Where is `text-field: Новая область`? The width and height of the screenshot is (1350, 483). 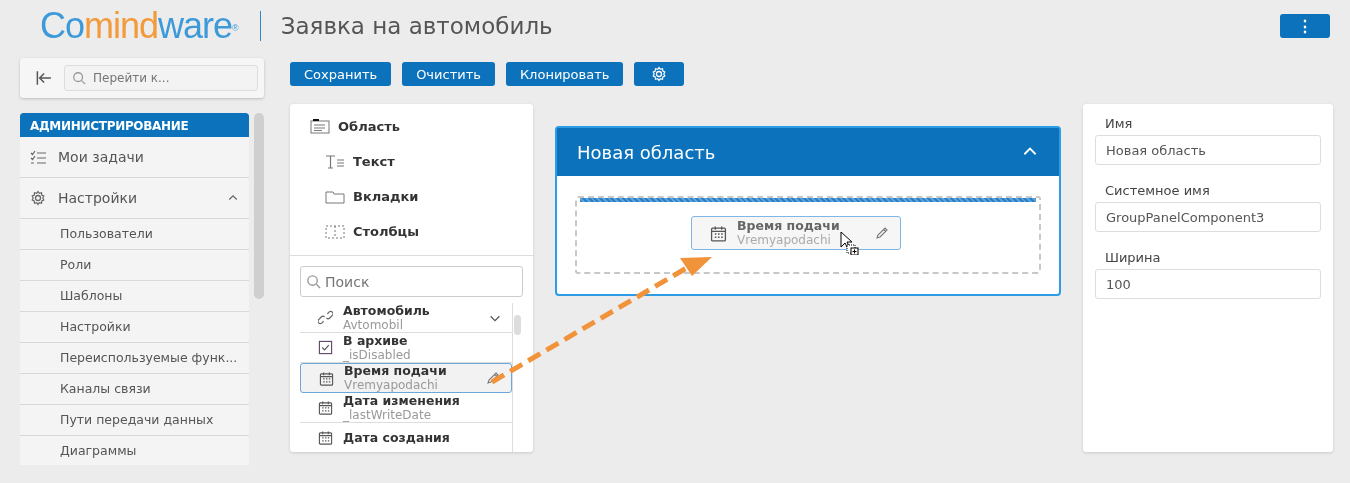 text-field: Новая область is located at coordinates (1208, 150).